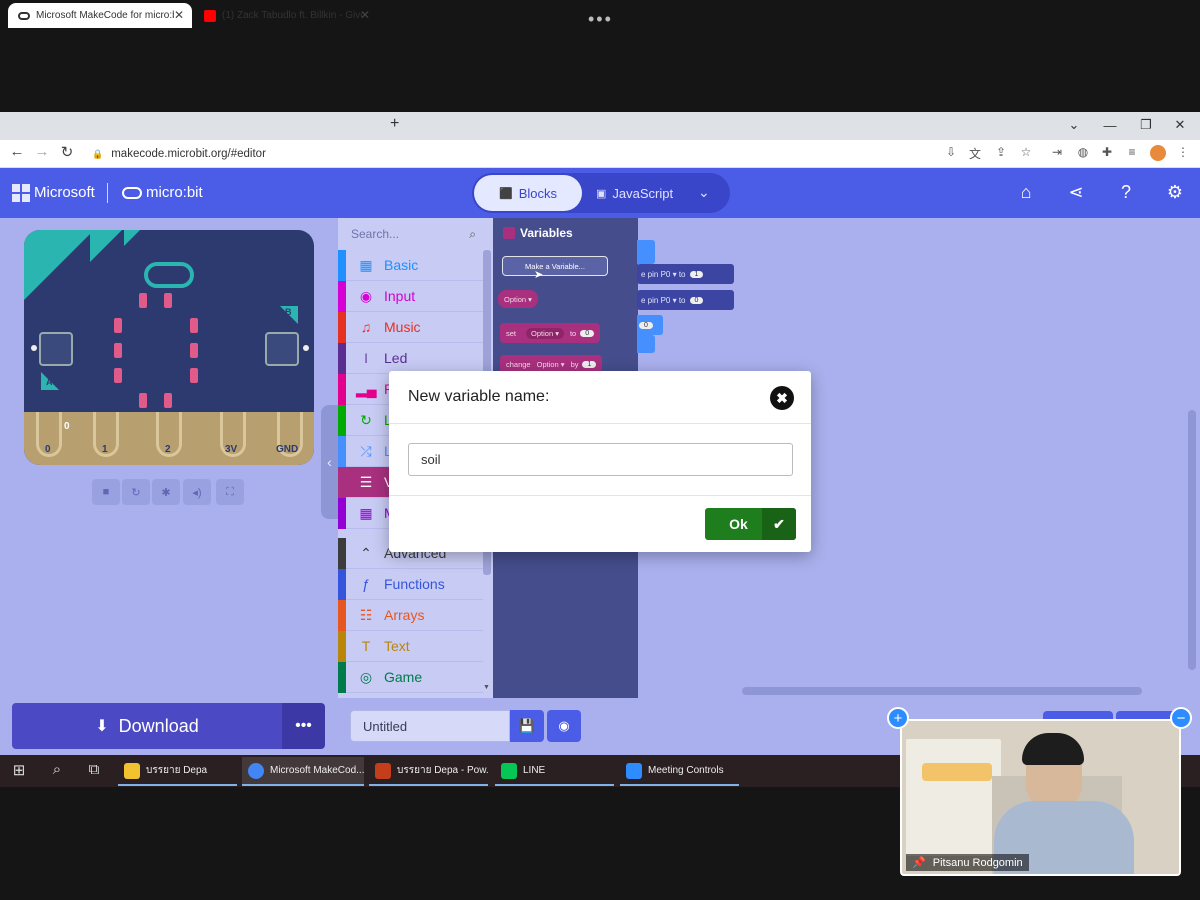  Describe the element at coordinates (286, 15) in the screenshot. I see `tab-youtube: (1) Zack Tabudlo ft. Billkin - Give ✕` at that location.